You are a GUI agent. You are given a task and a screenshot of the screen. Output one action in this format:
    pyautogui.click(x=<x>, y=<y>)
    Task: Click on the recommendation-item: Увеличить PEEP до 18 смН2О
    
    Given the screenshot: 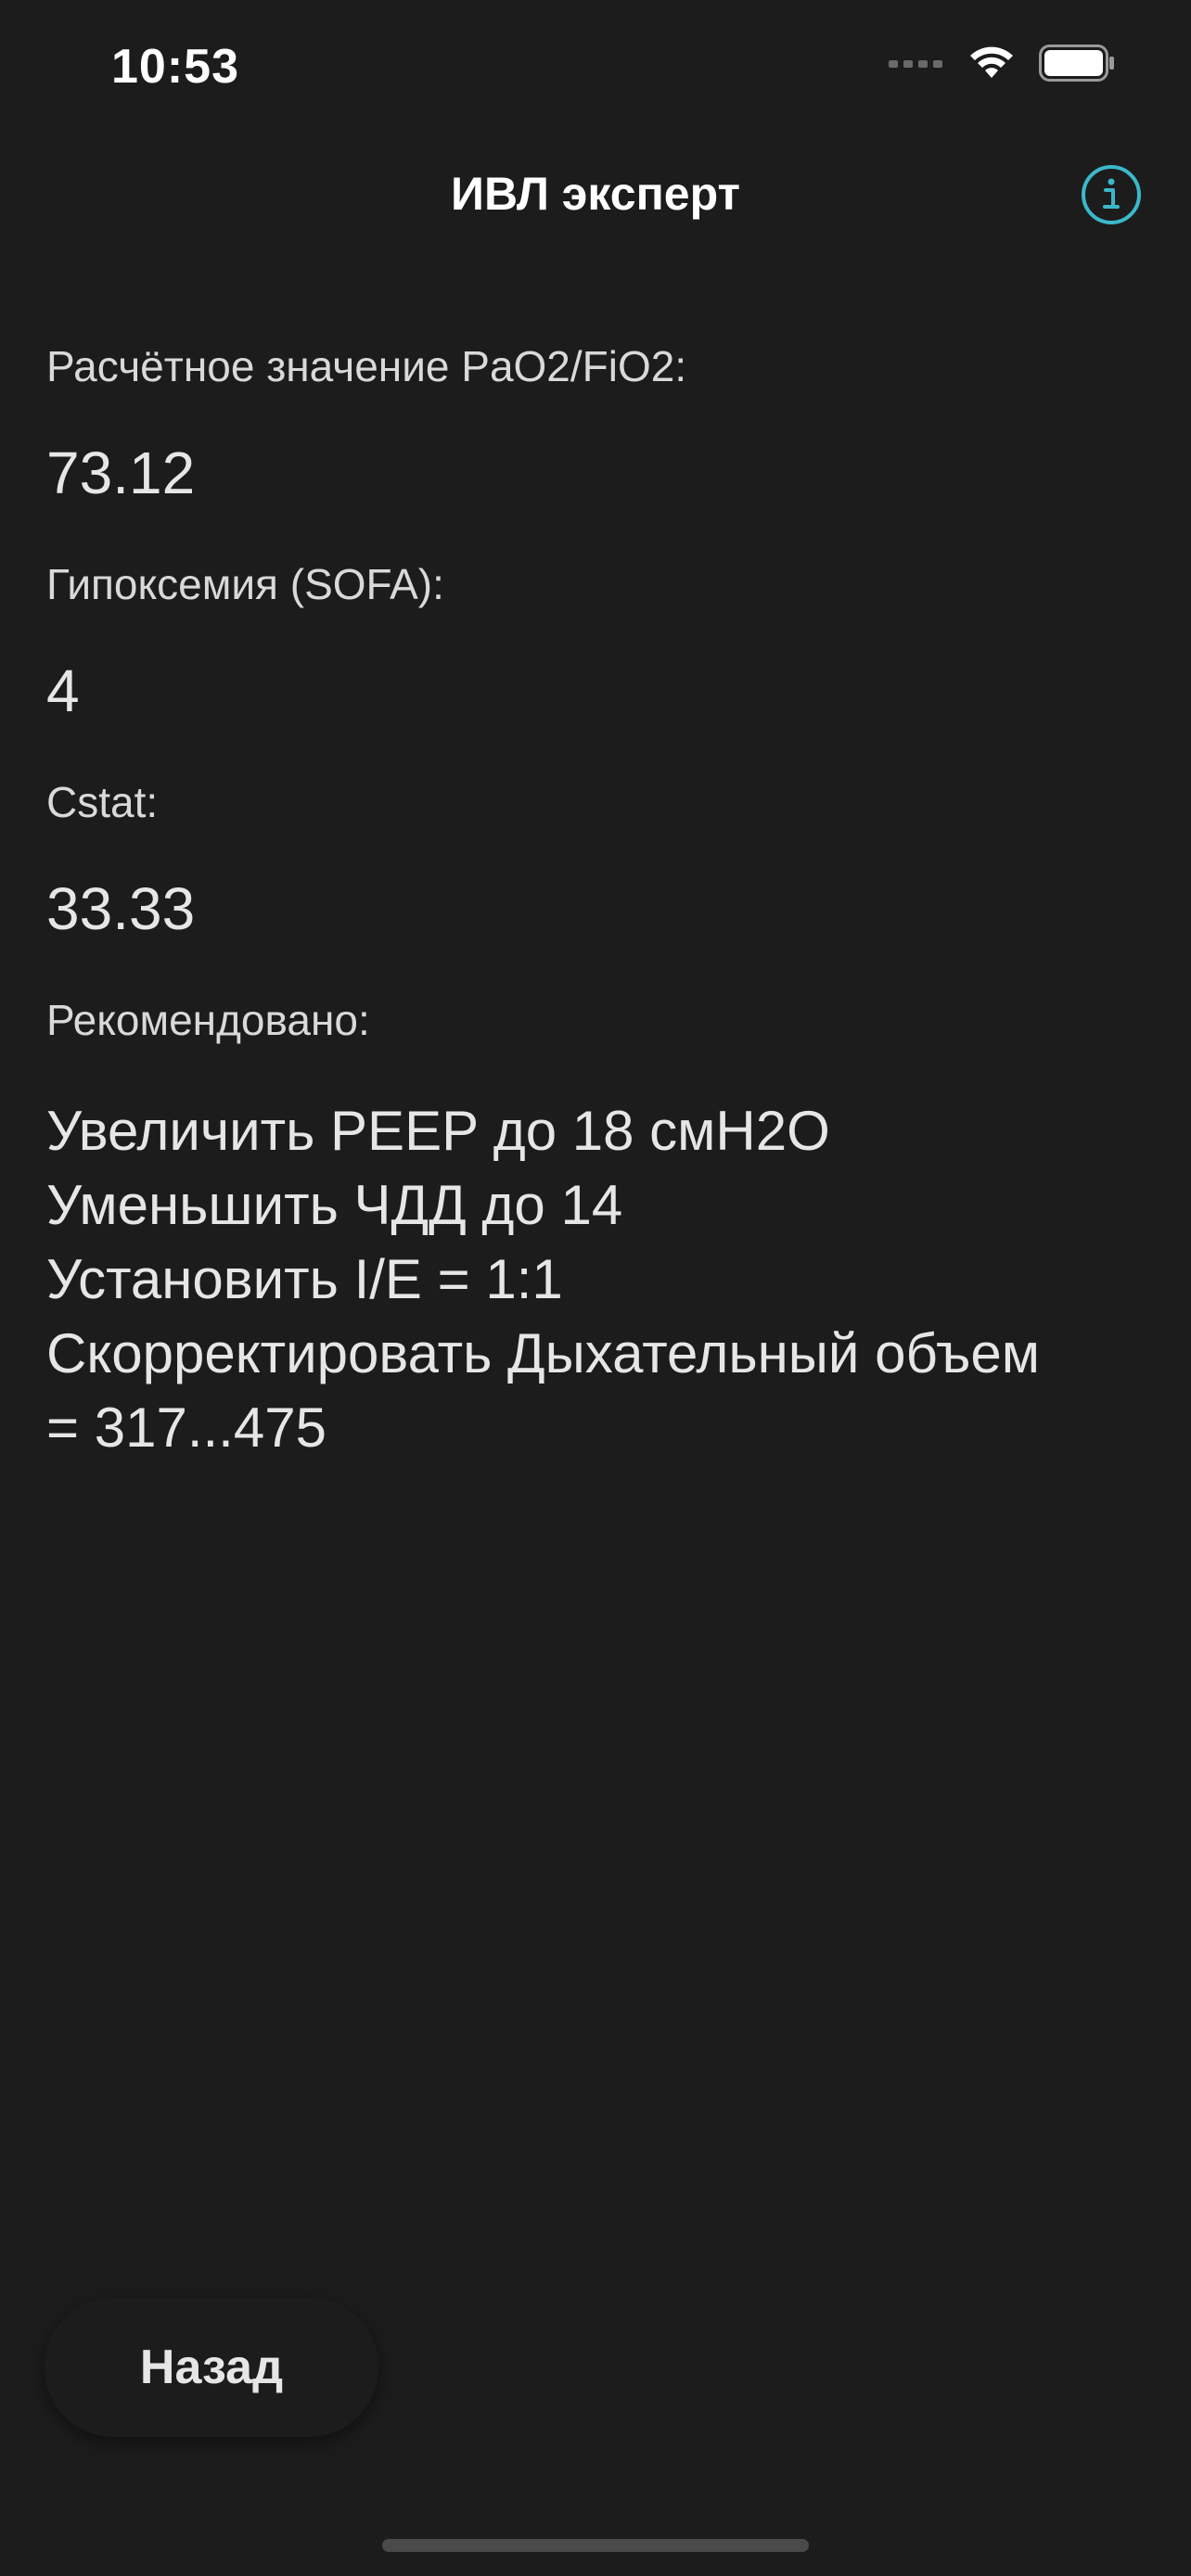 What is the action you would take?
    pyautogui.click(x=438, y=1131)
    